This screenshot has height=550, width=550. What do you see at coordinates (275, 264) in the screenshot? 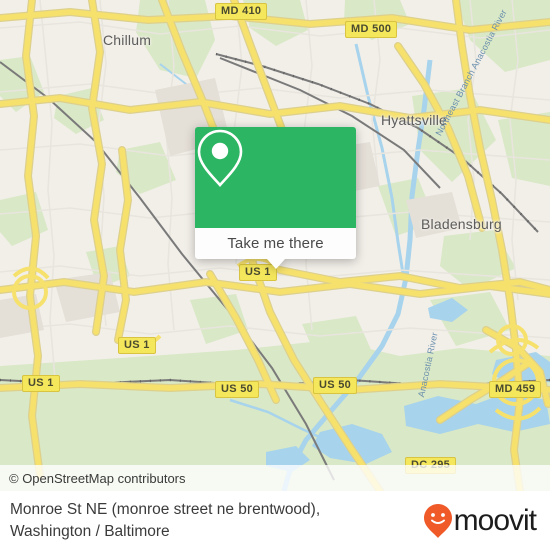
I see `popup-pointer-tail` at bounding box center [275, 264].